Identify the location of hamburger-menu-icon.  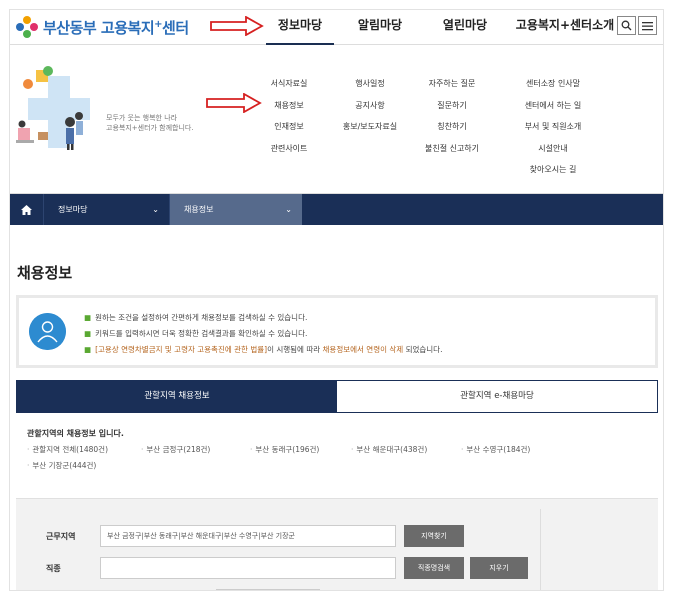
(647, 25).